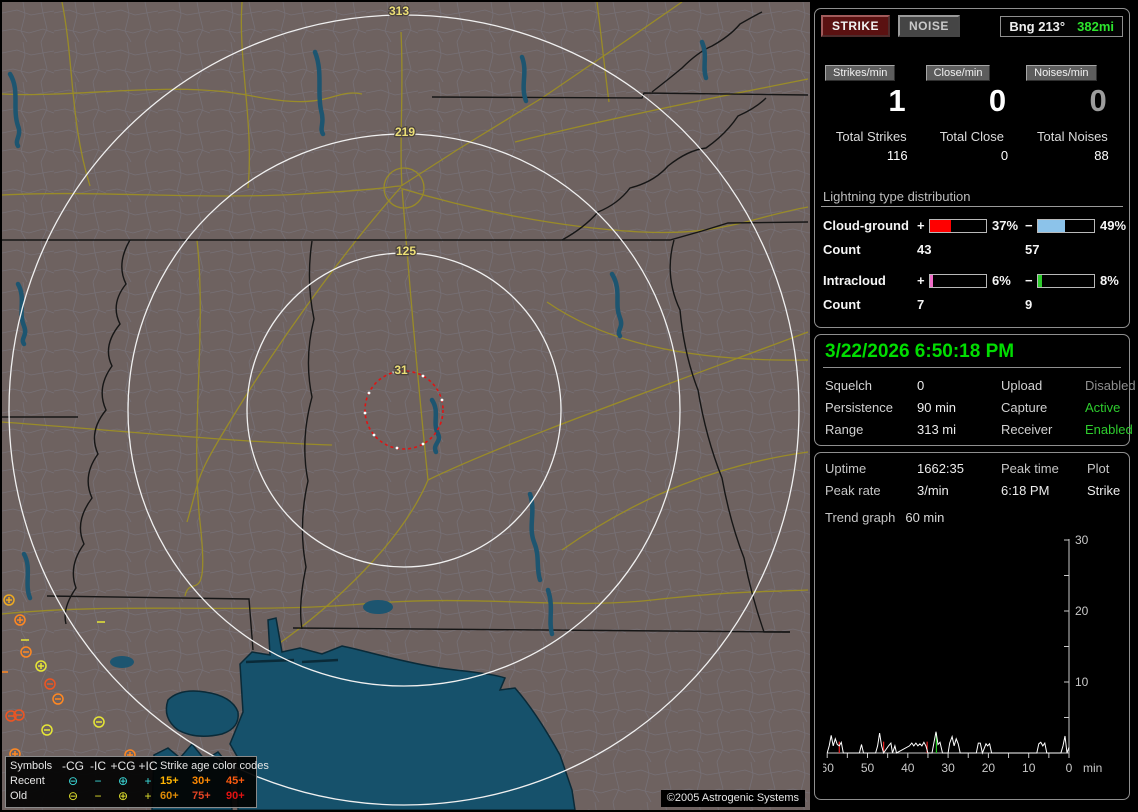  I want to click on trend-window-value: 60 min, so click(925, 517).